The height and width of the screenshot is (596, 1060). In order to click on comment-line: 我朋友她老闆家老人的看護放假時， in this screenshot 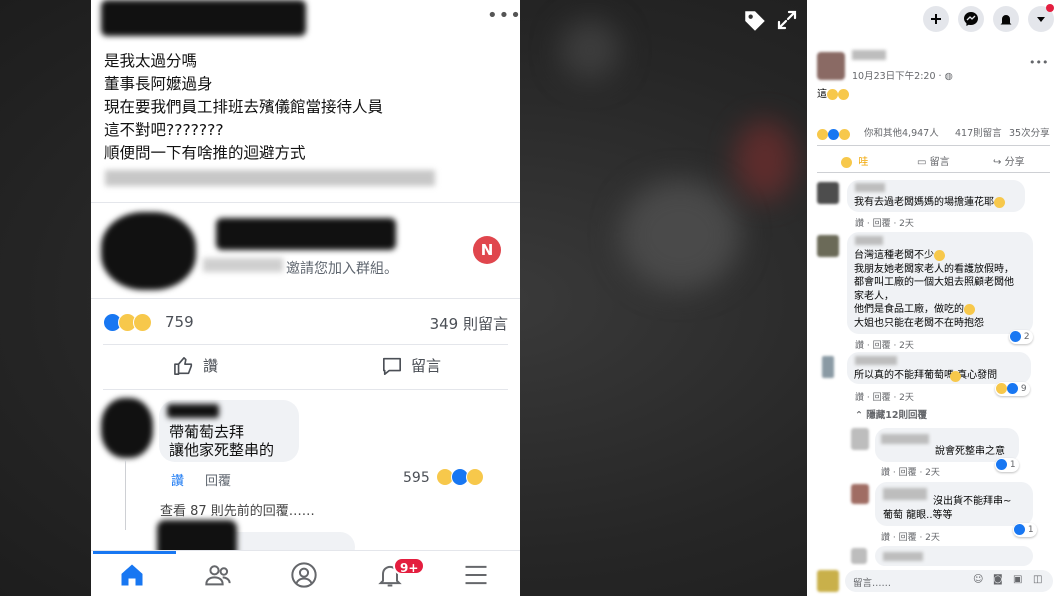, I will do `click(934, 269)`.